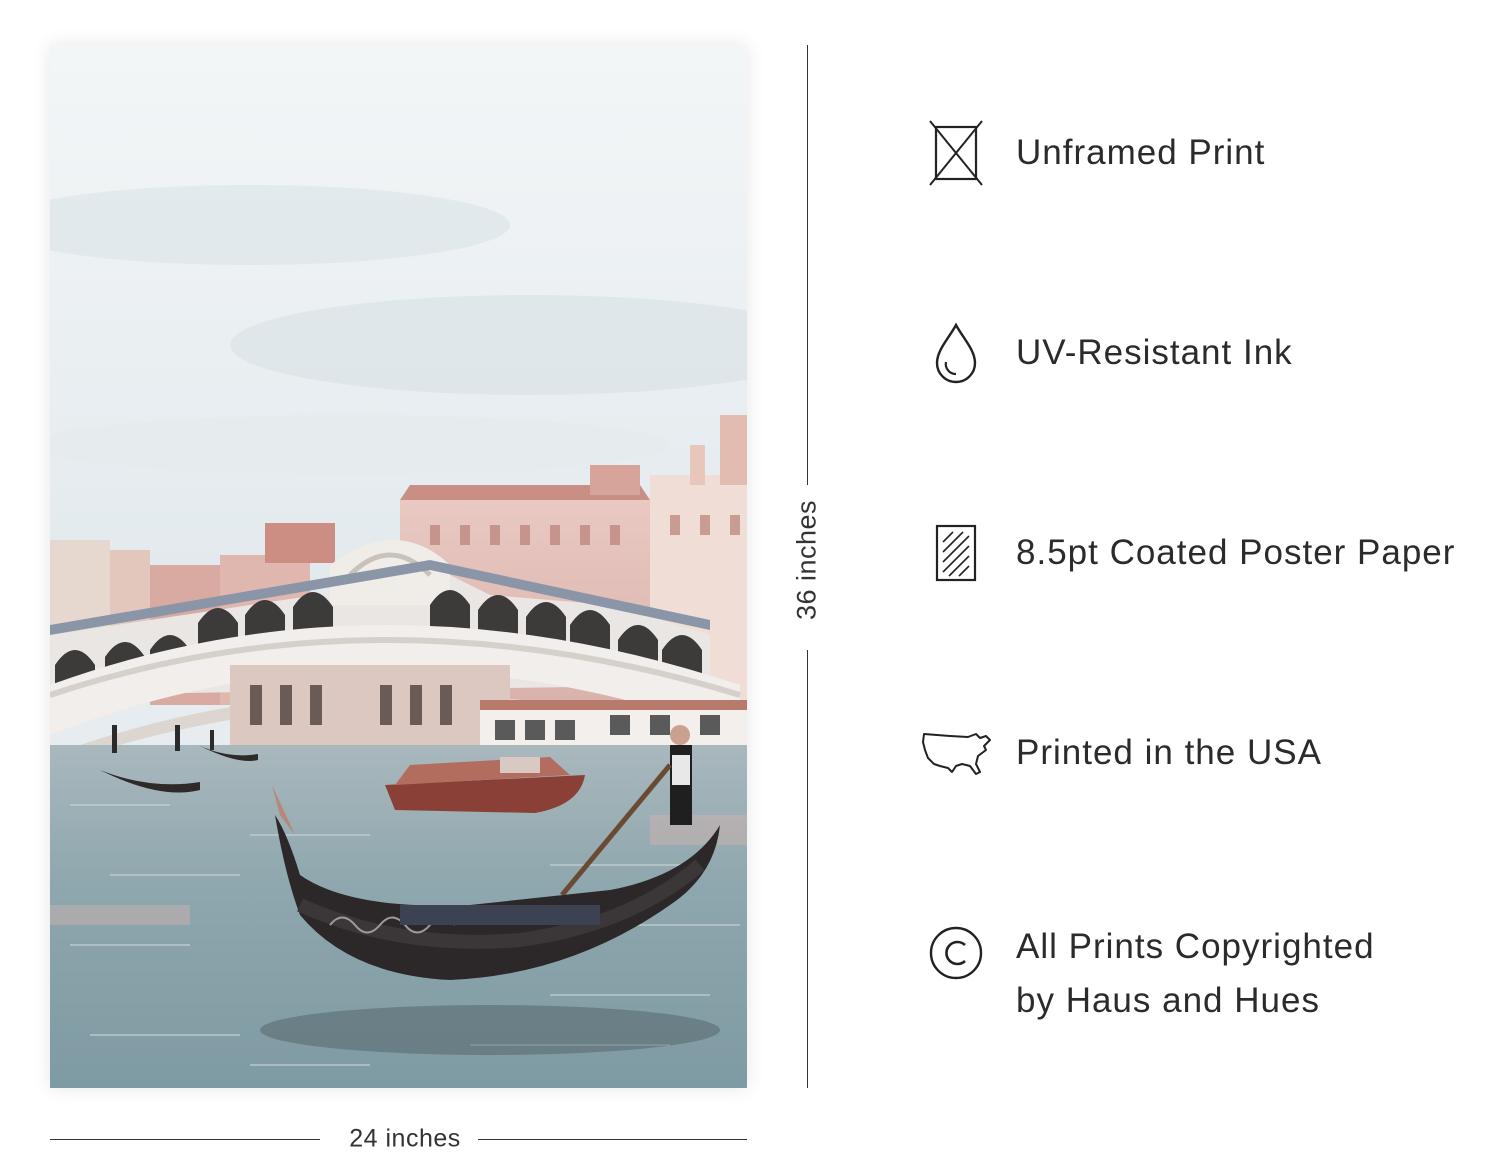 Image resolution: width=1500 pixels, height=1152 pixels. Describe the element at coordinates (956, 753) in the screenshot. I see `usa-map-icon` at that location.